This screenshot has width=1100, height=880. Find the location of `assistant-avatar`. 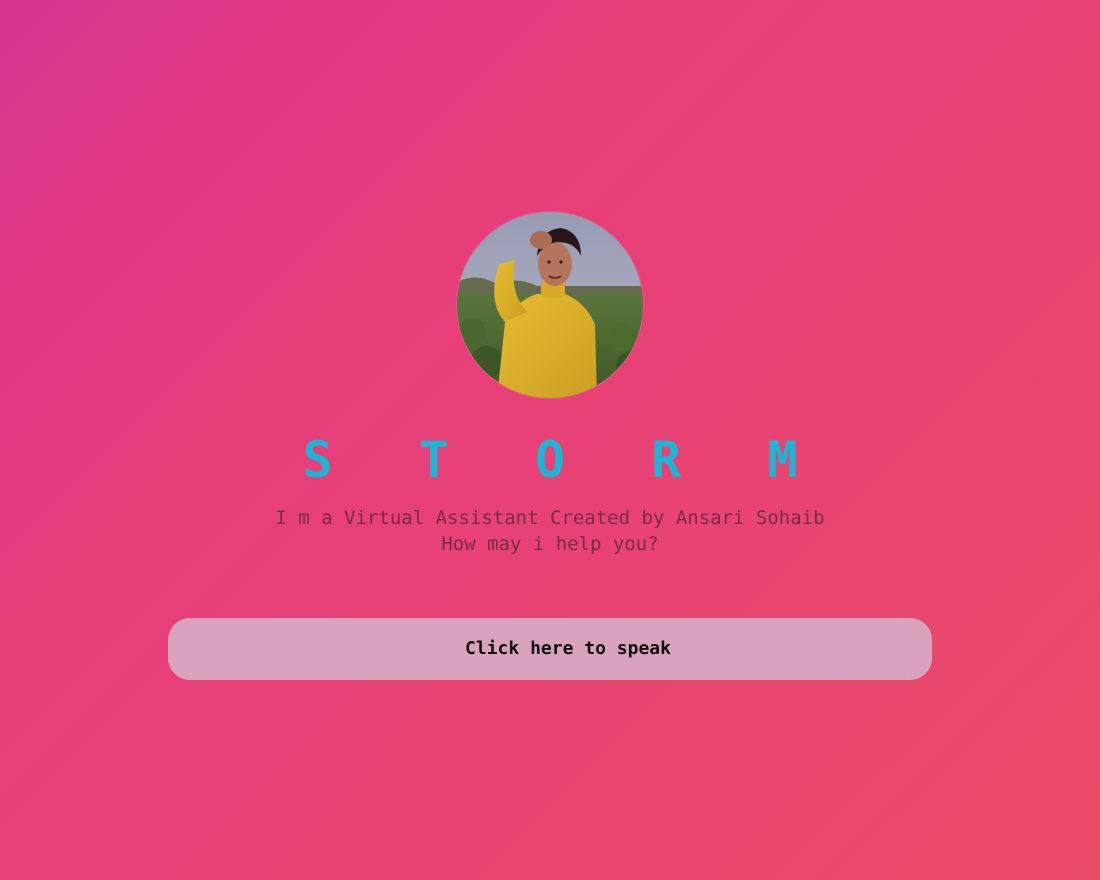

assistant-avatar is located at coordinates (550, 305).